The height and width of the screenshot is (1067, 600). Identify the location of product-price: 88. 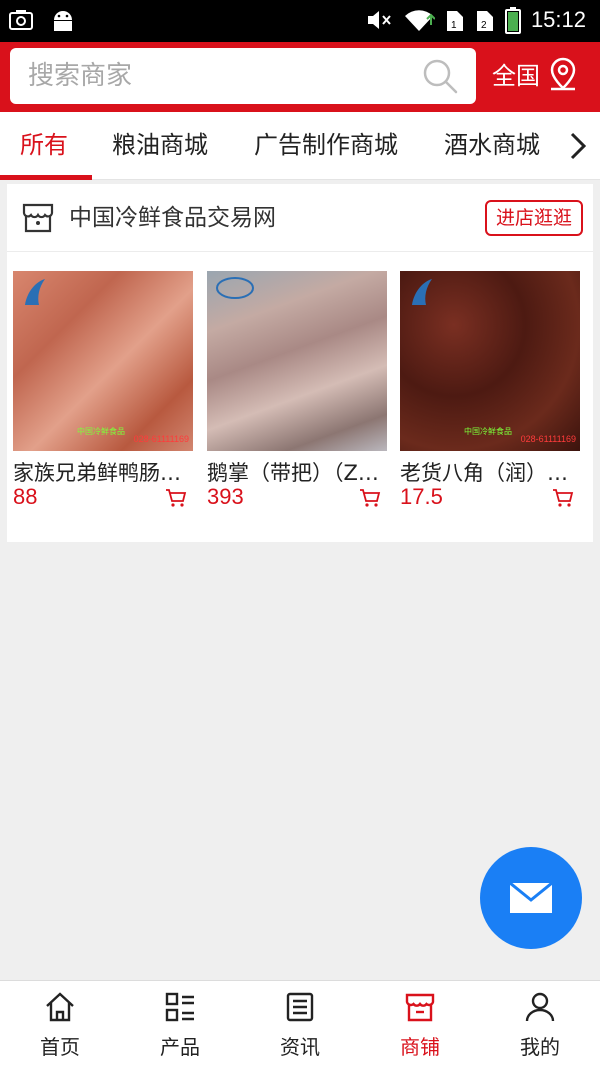
(25, 496).